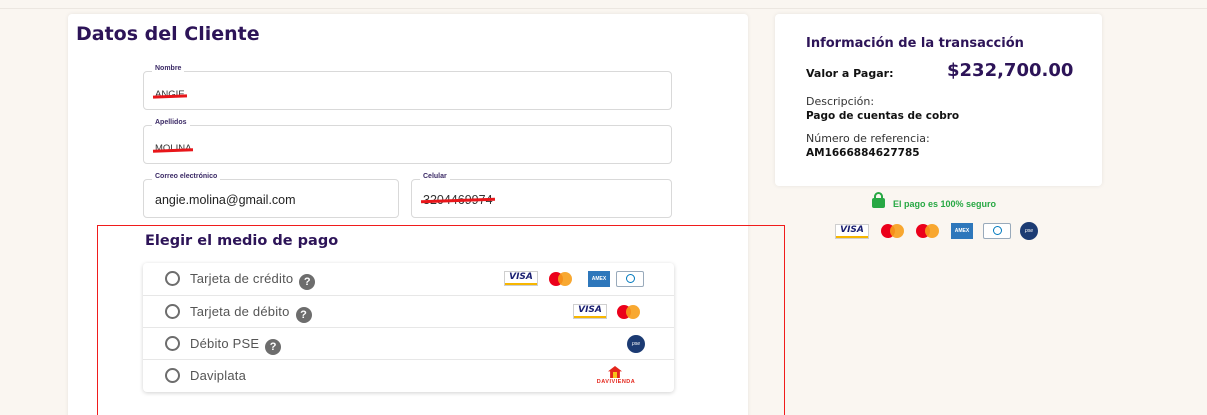  Describe the element at coordinates (168, 68) in the screenshot. I see `nombre-label: Nombre` at that location.